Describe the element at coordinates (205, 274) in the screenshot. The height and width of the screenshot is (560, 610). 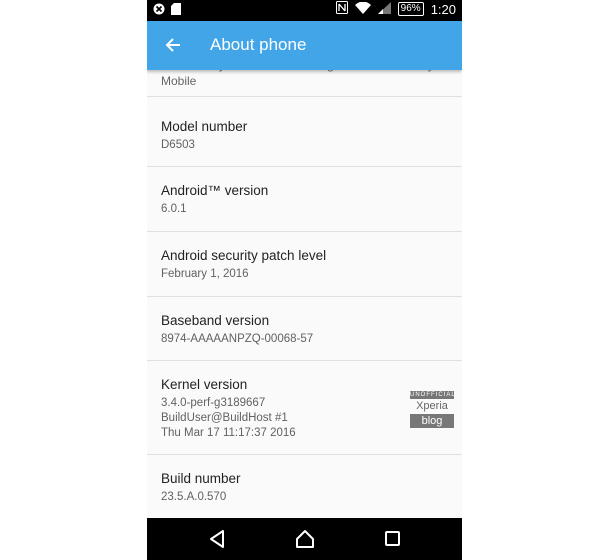
I see `item-value: February 1, 2016` at that location.